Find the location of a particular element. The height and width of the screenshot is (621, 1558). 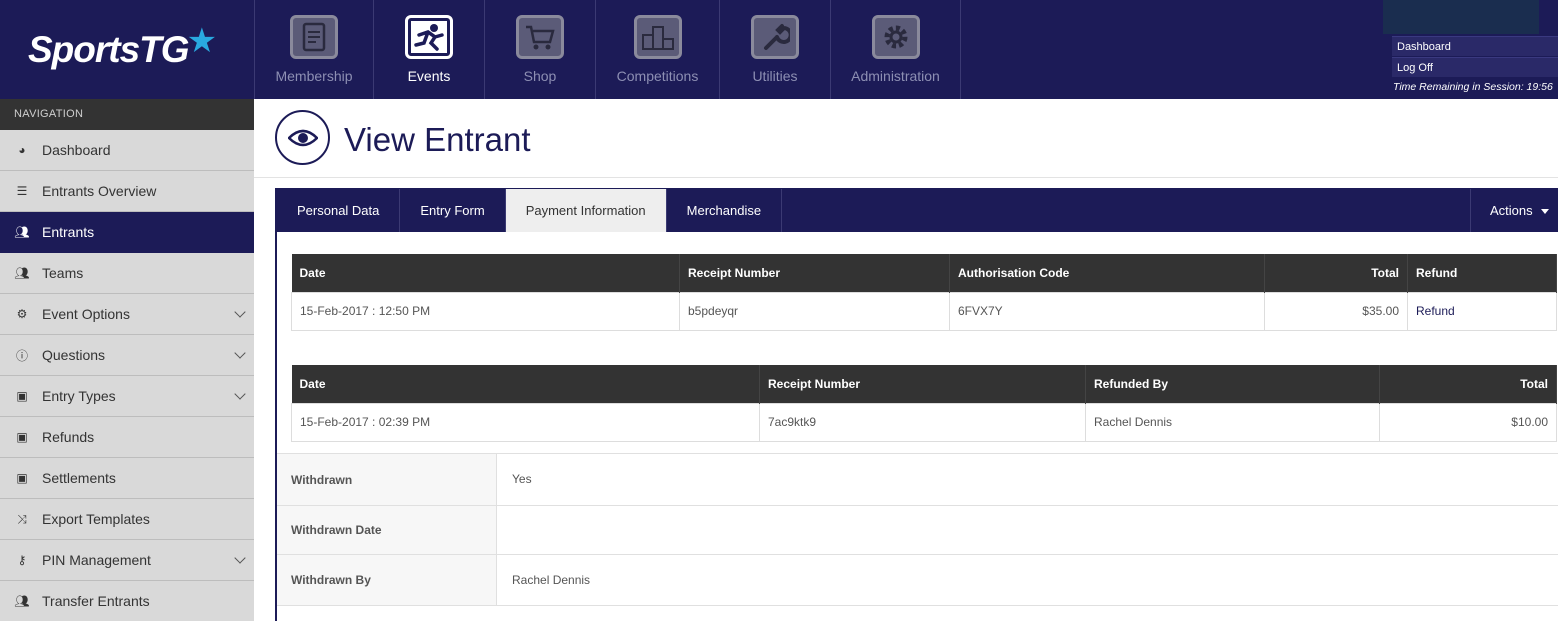

sidebar-item-entry-types: ▣ Entry Types is located at coordinates (127, 396).